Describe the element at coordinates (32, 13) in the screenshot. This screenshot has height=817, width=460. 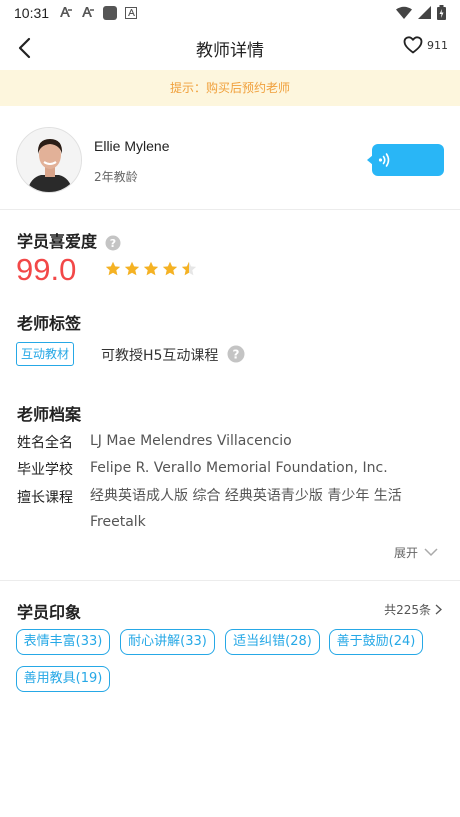
I see `status-time: 10:31` at that location.